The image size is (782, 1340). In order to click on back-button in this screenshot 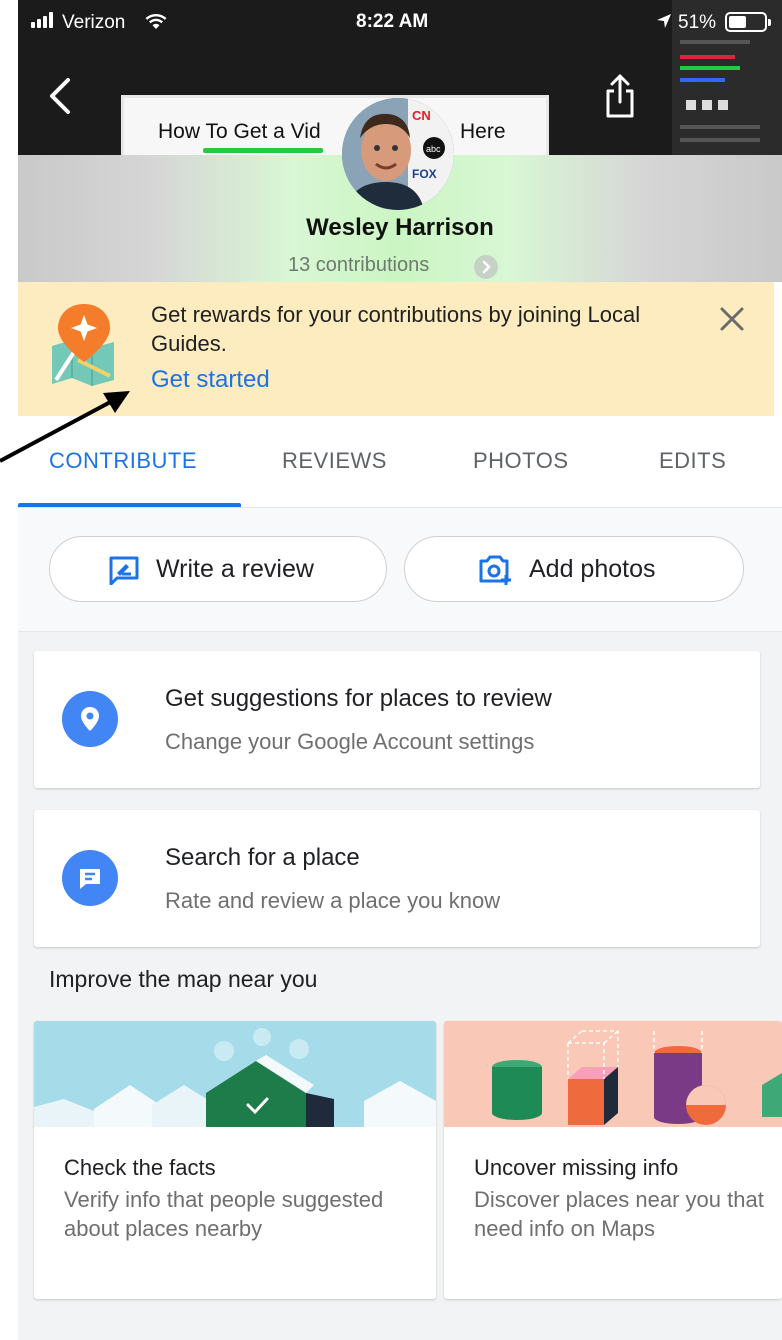, I will do `click(62, 96)`.